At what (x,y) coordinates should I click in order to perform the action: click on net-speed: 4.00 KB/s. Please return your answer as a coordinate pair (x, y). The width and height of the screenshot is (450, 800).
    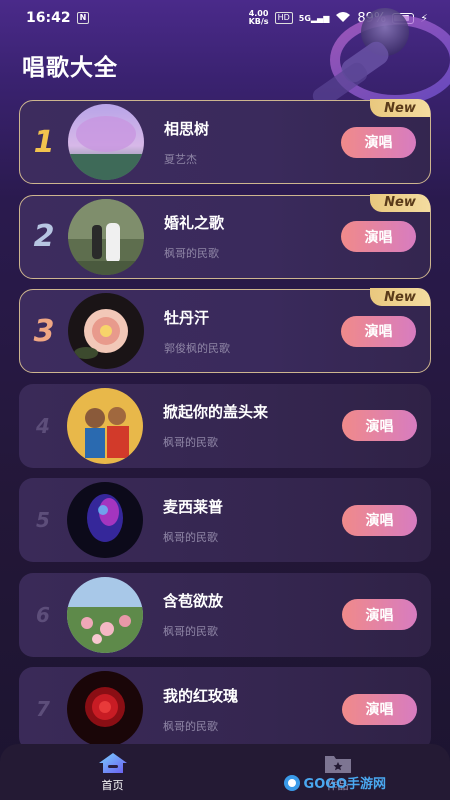
    Looking at the image, I should click on (259, 18).